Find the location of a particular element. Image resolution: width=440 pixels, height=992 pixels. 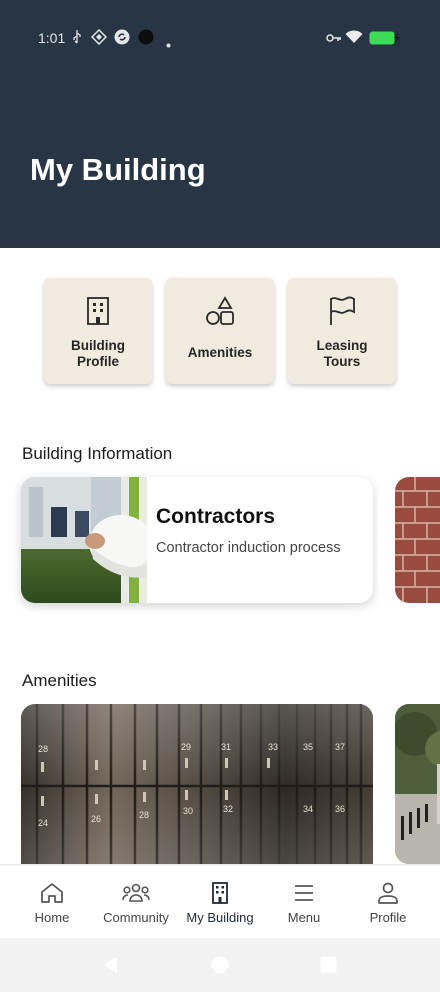

outdoor-plaza-card is located at coordinates (417, 784).